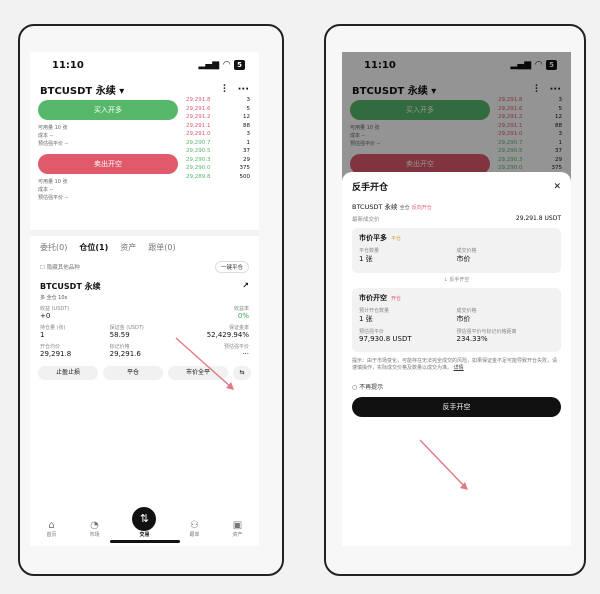 The image size is (600, 594). What do you see at coordinates (321, 413) in the screenshot?
I see `annotation-arrows` at bounding box center [321, 413].